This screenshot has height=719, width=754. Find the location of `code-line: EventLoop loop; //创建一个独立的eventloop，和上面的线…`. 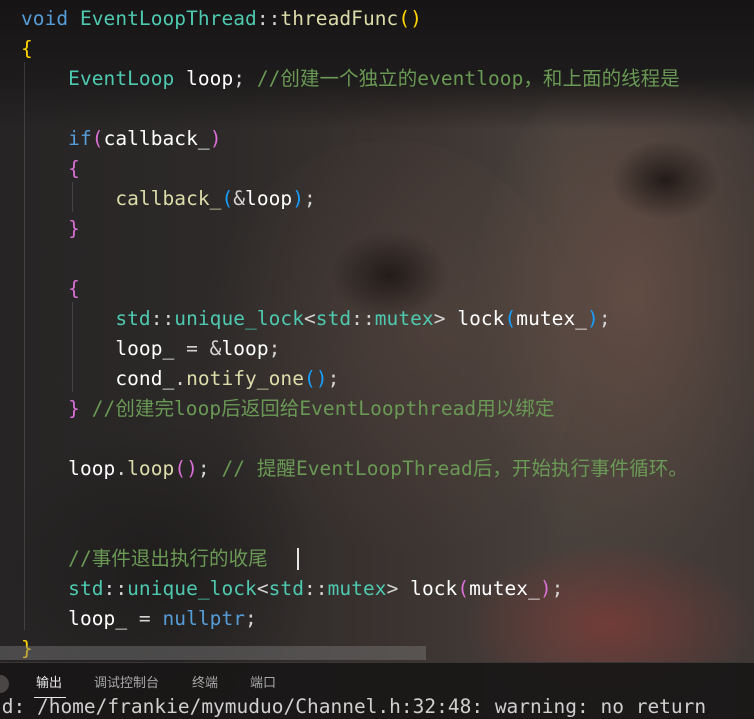

code-line: EventLoop loop; //创建一个独立的eventloop，和上面的线… is located at coordinates (350, 79).